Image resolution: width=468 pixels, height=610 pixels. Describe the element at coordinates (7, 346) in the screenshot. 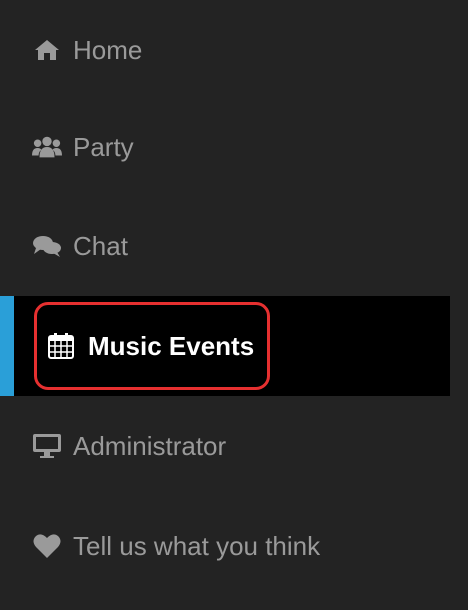

I see `active-indicator` at that location.